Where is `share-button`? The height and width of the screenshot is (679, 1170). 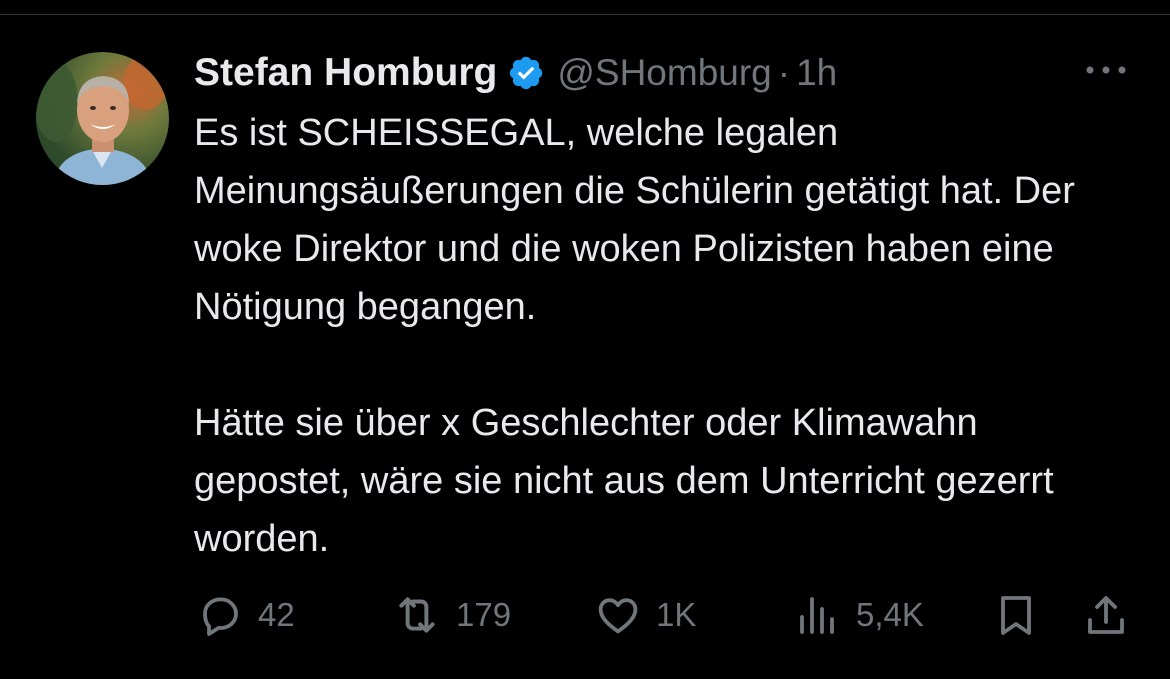
share-button is located at coordinates (1106, 615).